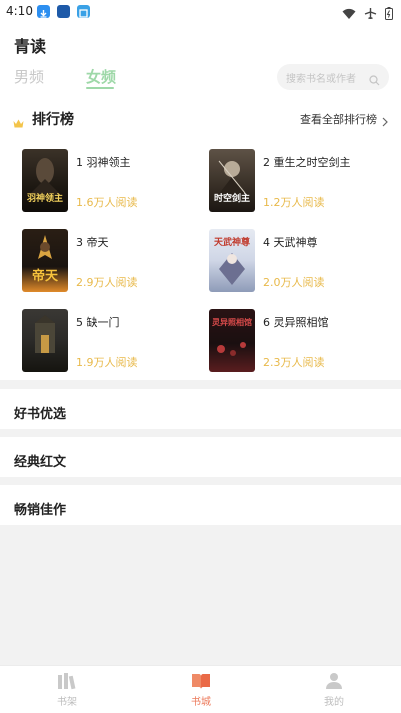  Describe the element at coordinates (200, 457) in the screenshot. I see `section-classic-hits: 经典红文` at that location.